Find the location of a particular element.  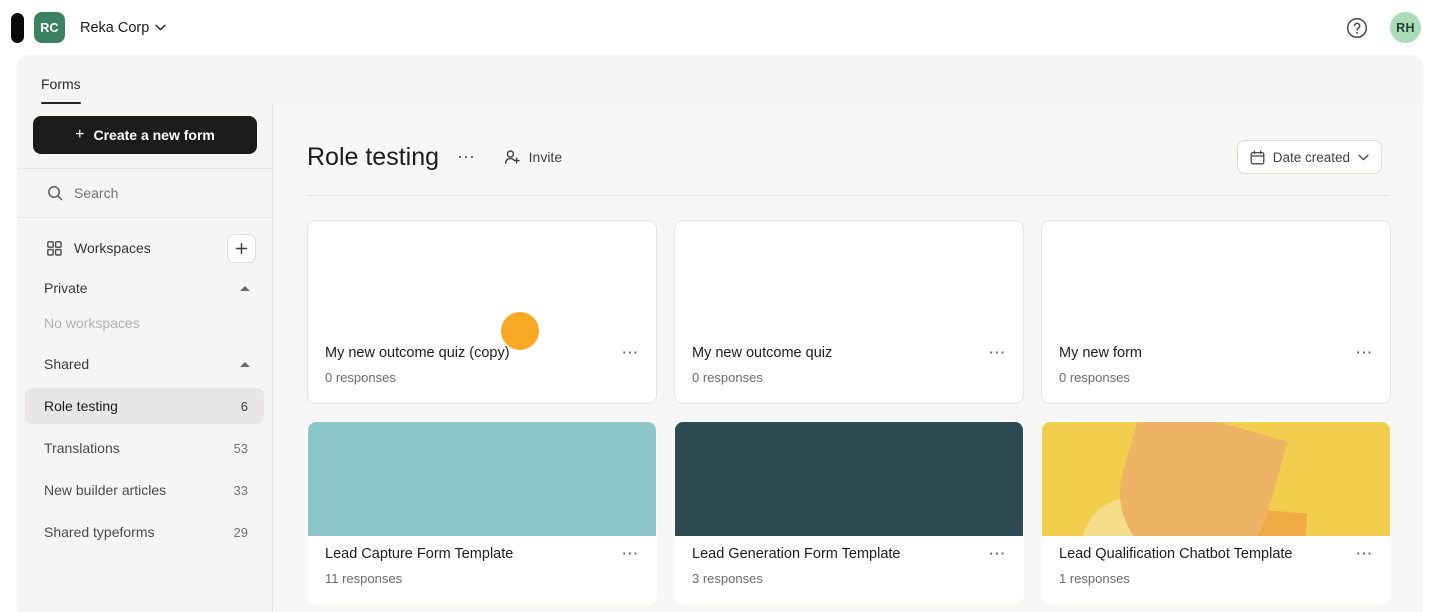

sidebar-group-private-label: Private is located at coordinates (66, 288).